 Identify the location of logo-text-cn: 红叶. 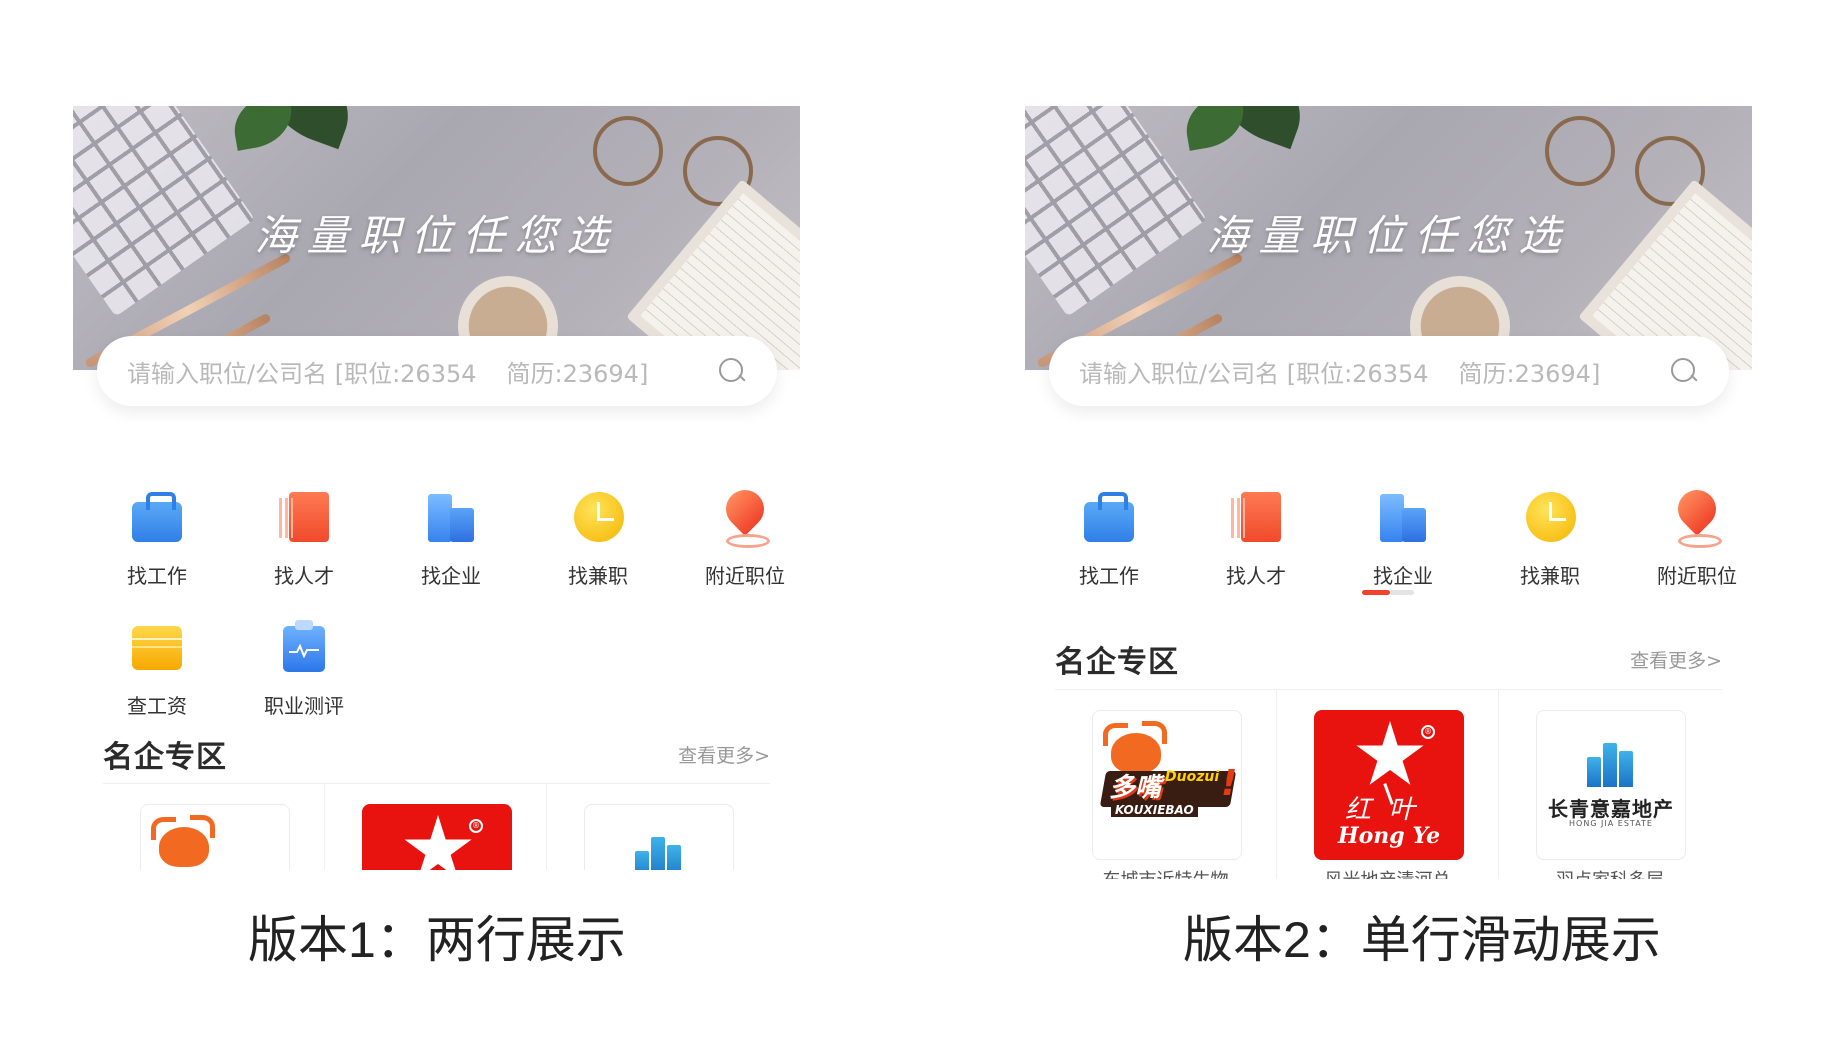
(1388, 810).